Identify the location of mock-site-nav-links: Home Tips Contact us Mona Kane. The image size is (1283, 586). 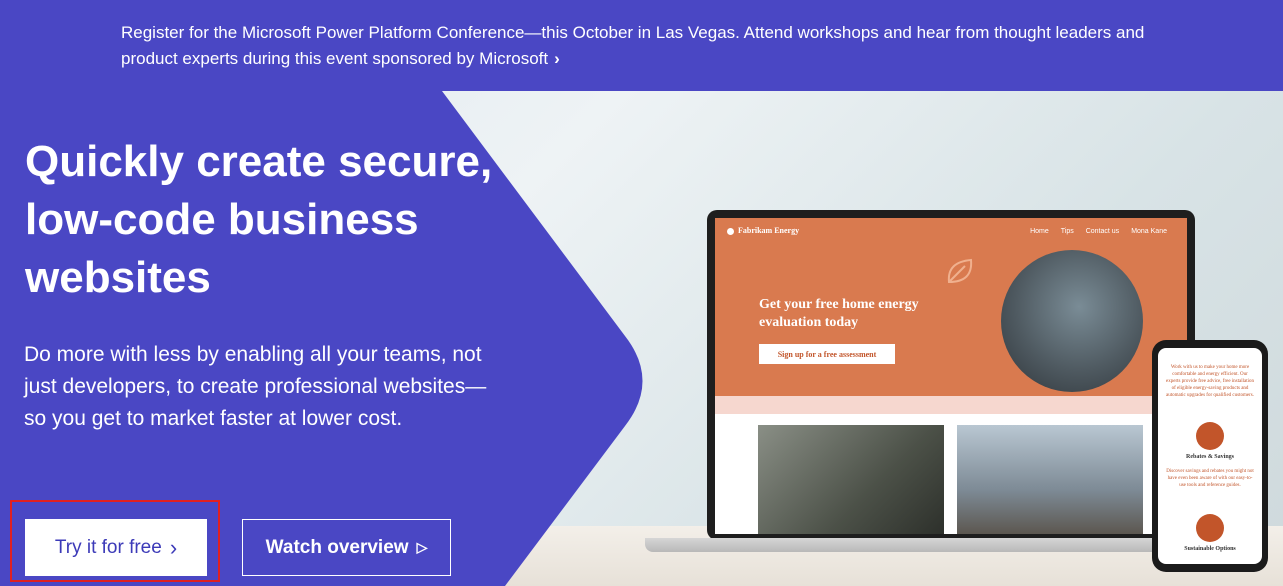
(1098, 231).